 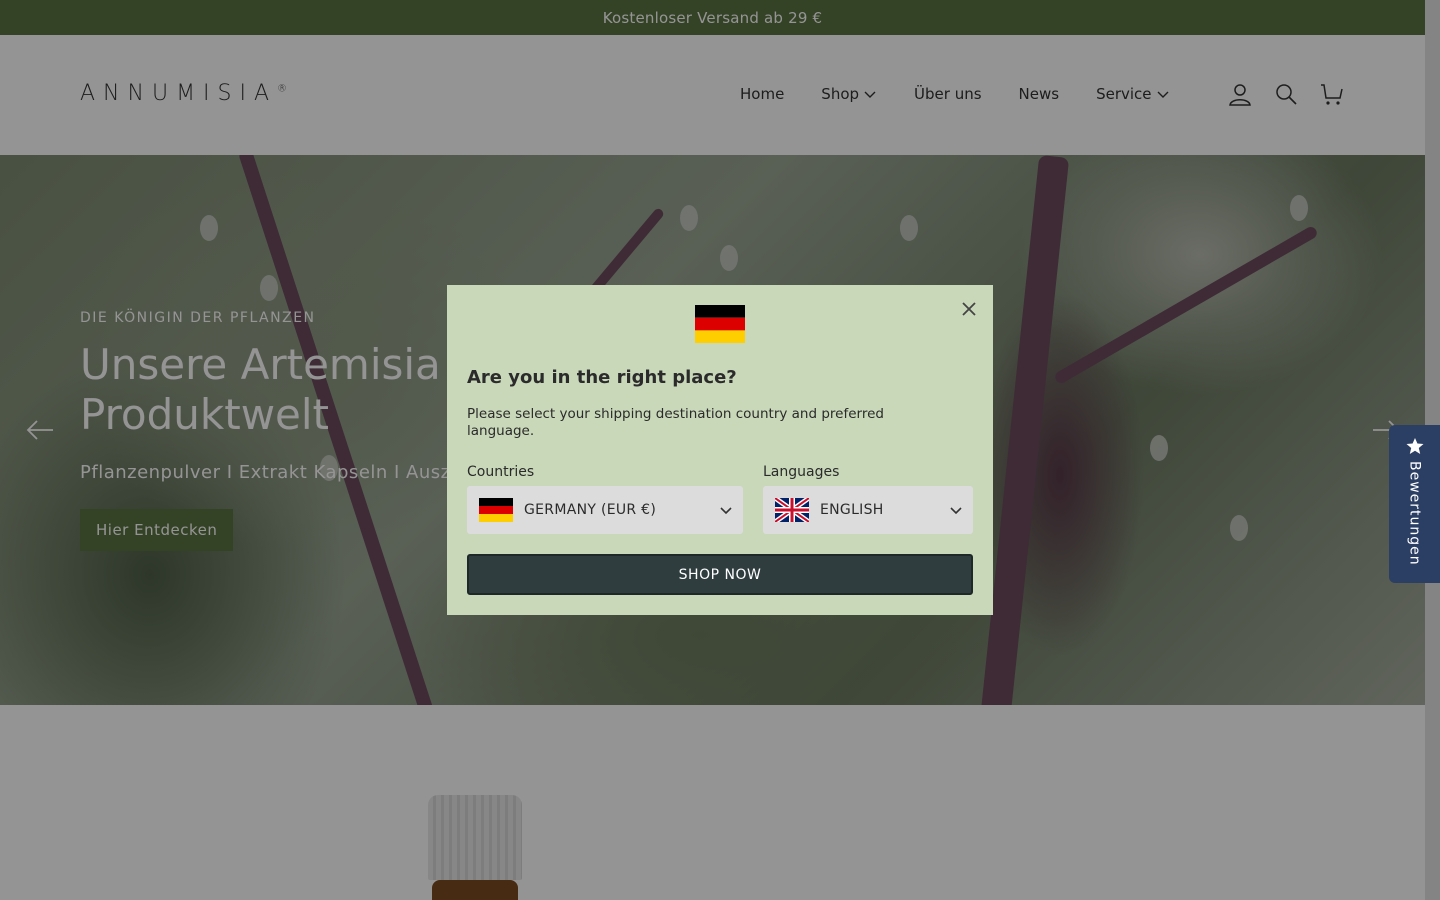 I want to click on reviews-tab: Bewertungen, so click(x=1414, y=504).